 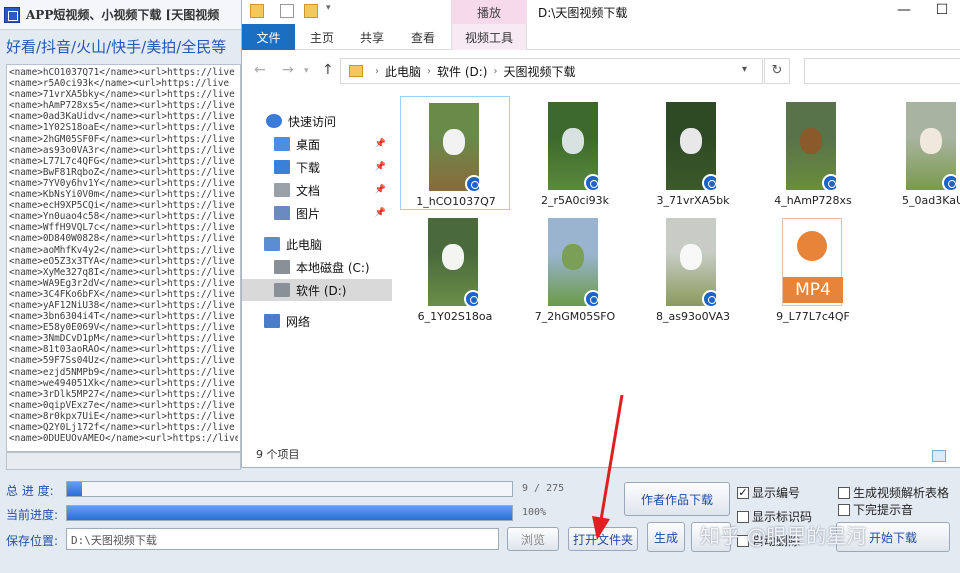 I want to click on app-titlebar: APP短视频、小视频下载 [天图视频, so click(x=125, y=15).